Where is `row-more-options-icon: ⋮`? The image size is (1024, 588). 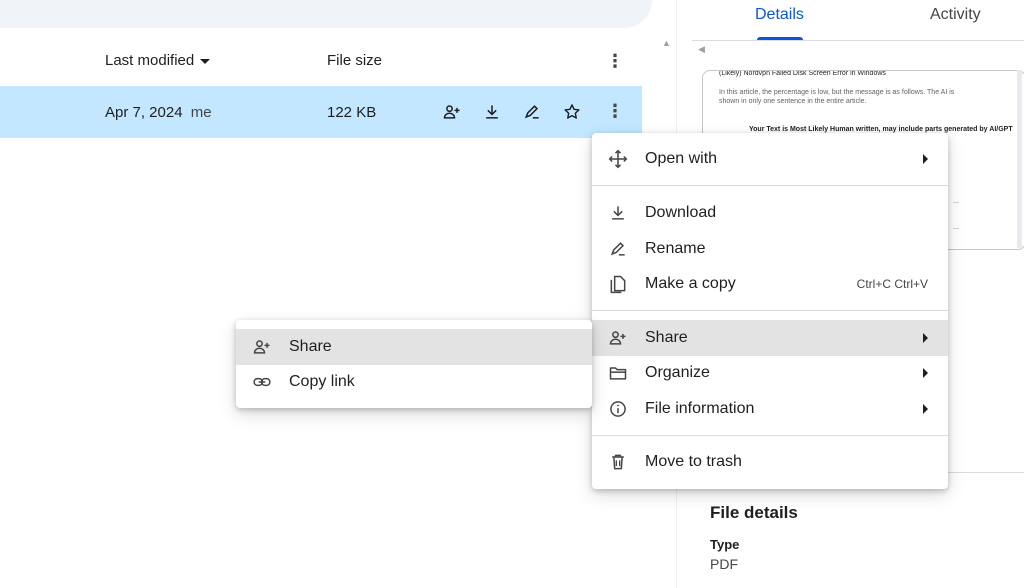 row-more-options-icon: ⋮ is located at coordinates (615, 111).